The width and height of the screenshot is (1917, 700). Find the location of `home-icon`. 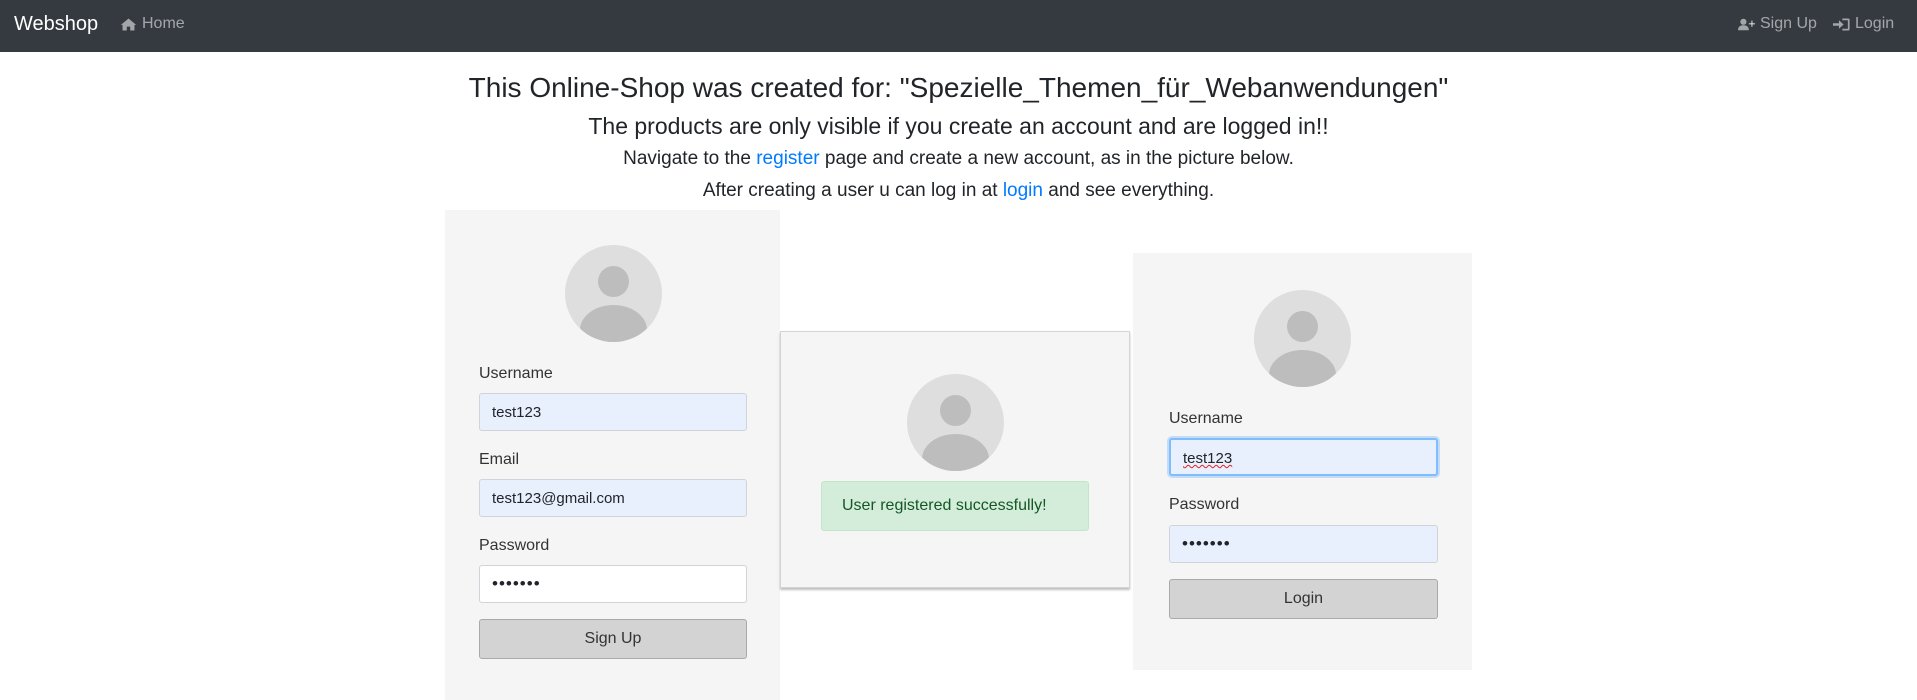

home-icon is located at coordinates (128, 24).